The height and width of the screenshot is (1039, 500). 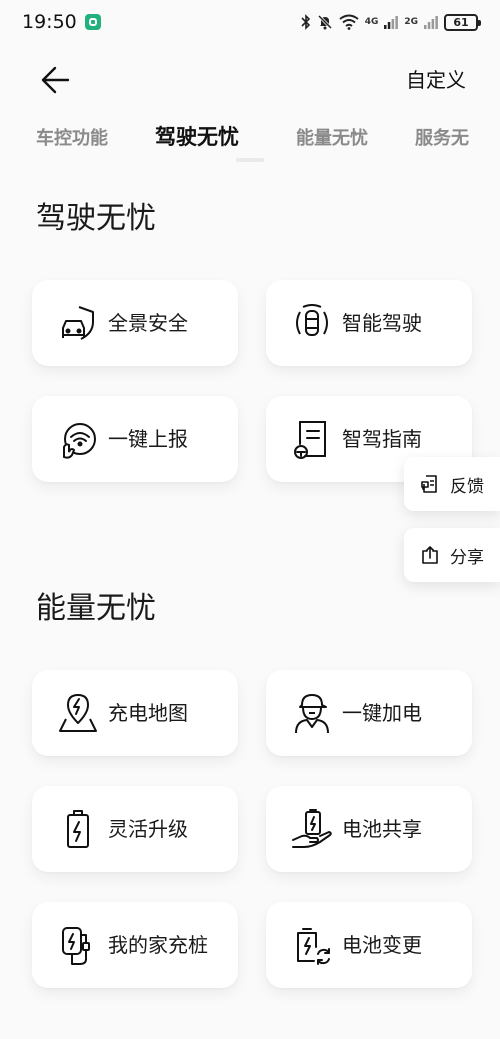 What do you see at coordinates (158, 945) in the screenshot?
I see `tile-label: 我的家充桩` at bounding box center [158, 945].